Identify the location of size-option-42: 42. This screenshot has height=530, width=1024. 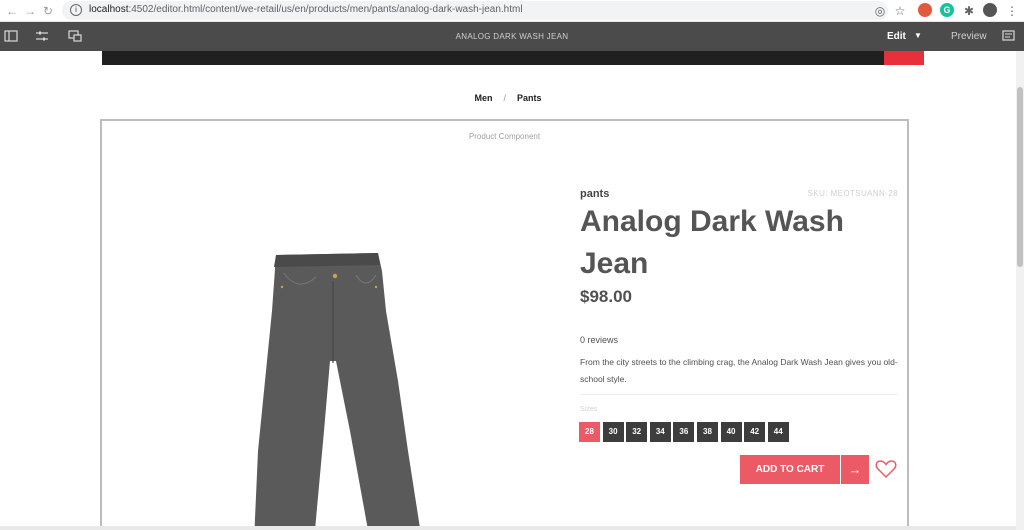
(755, 432).